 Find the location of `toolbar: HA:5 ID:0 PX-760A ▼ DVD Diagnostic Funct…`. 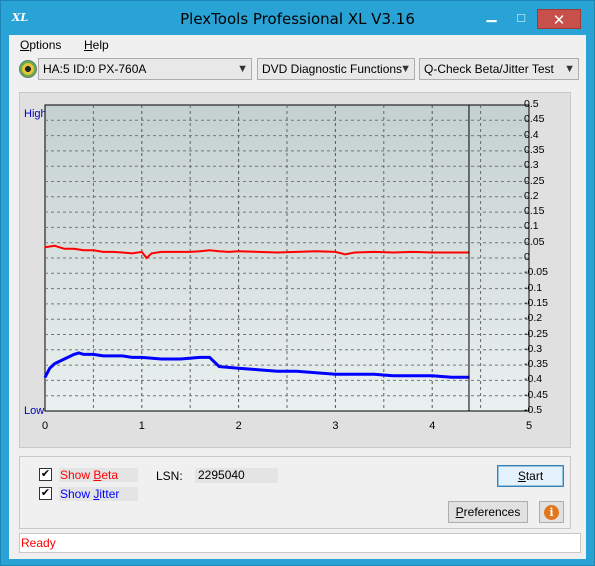

toolbar: HA:5 ID:0 PX-760A ▼ DVD Diagnostic Funct… is located at coordinates (297, 70).